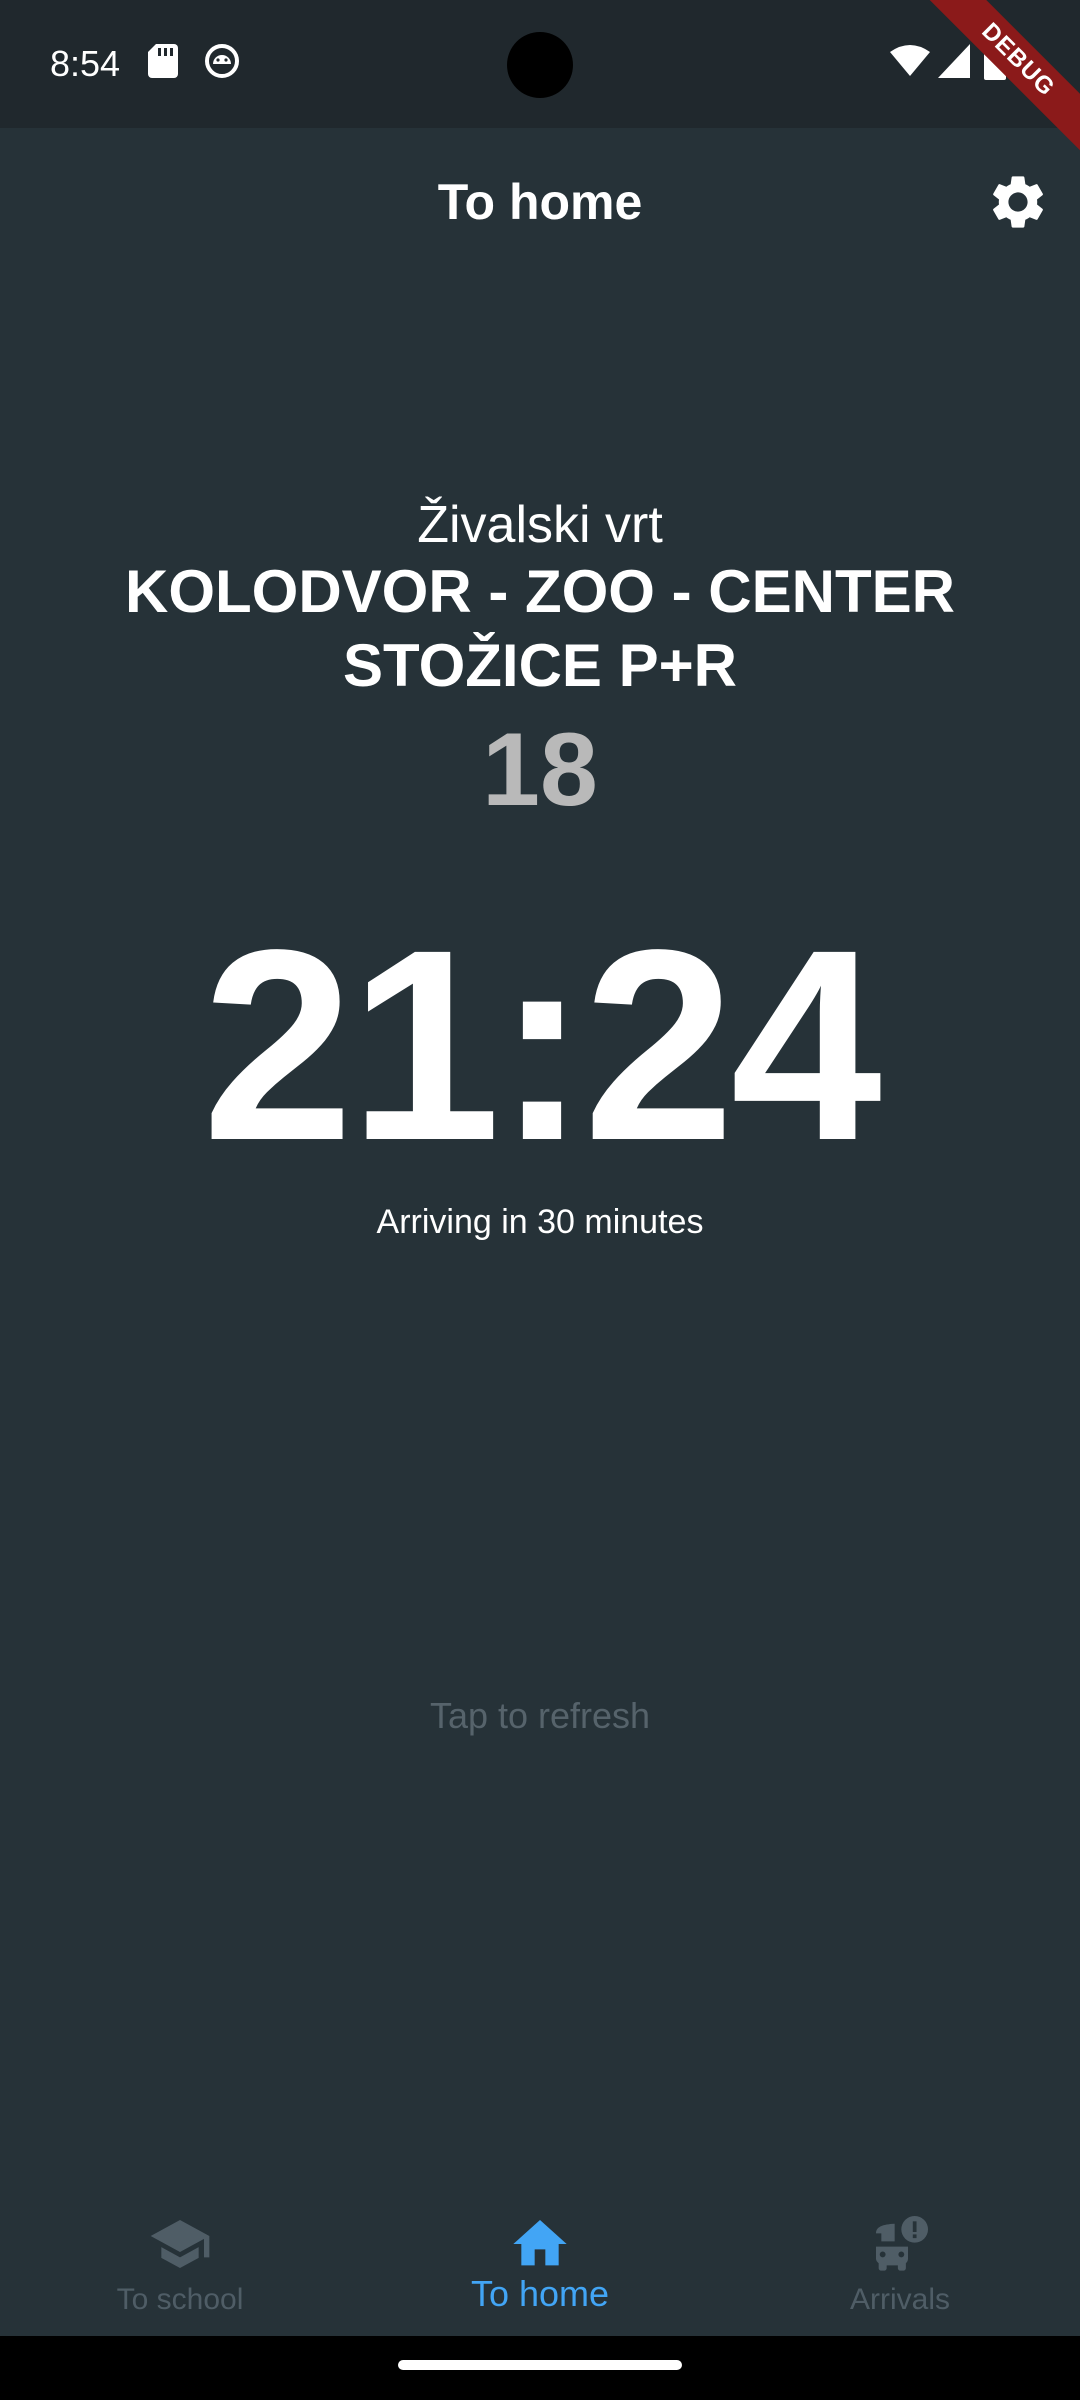  I want to click on page-title: To home, so click(540, 202).